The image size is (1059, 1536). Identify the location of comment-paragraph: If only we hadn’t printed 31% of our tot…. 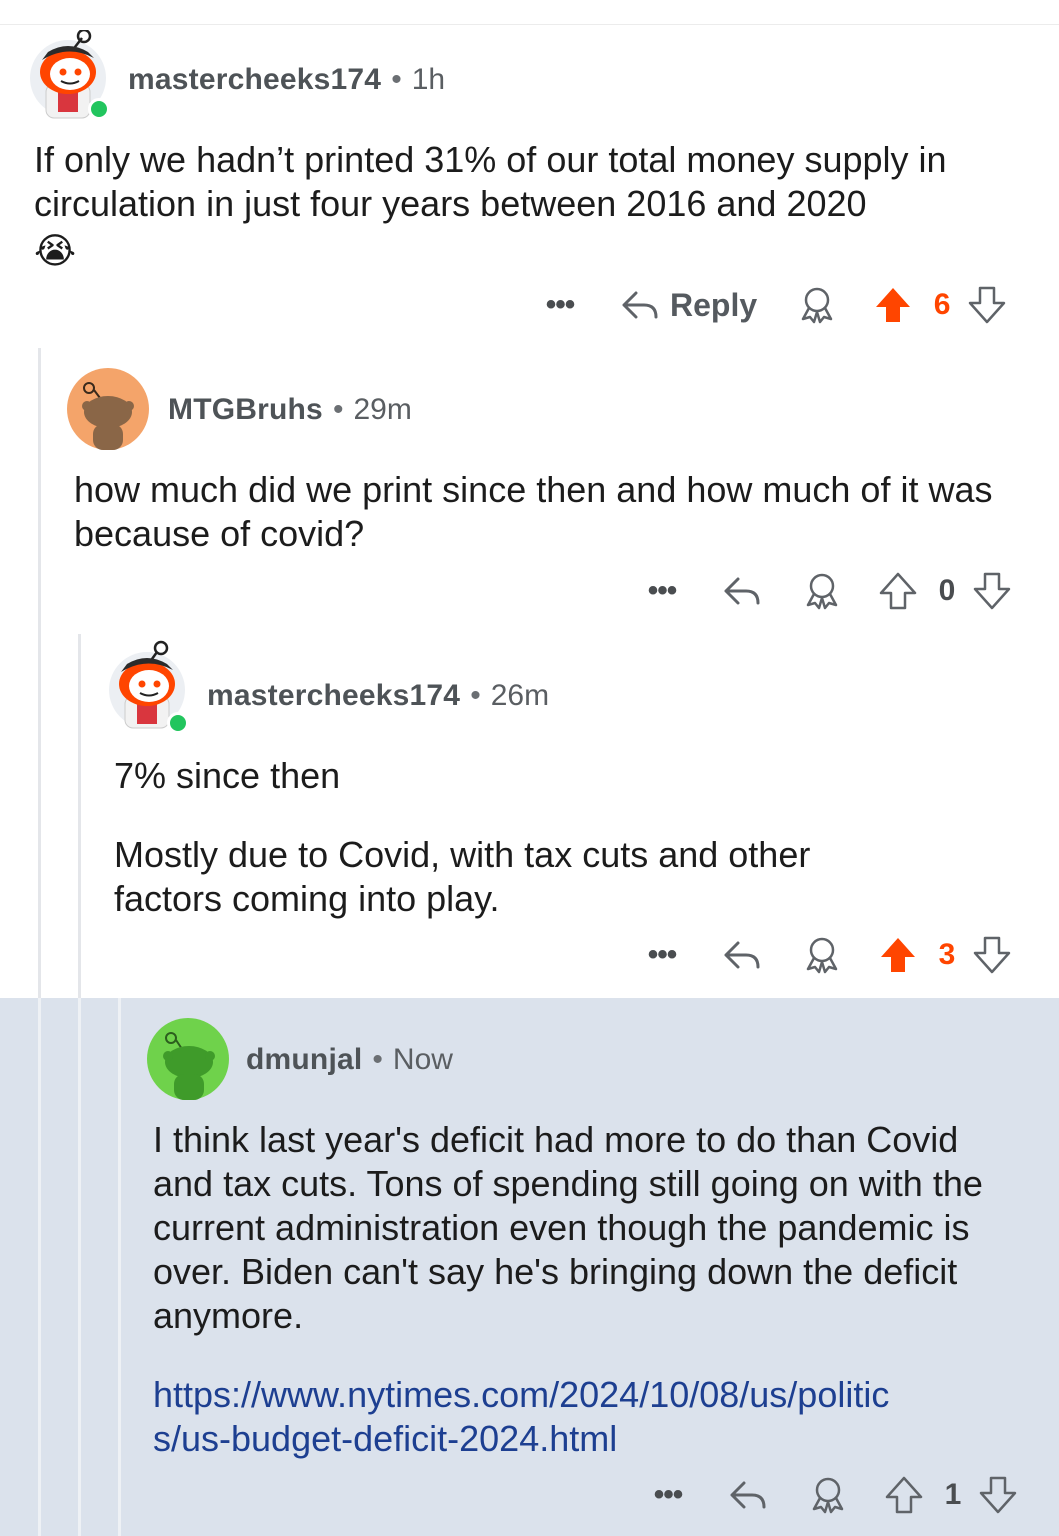
(490, 181).